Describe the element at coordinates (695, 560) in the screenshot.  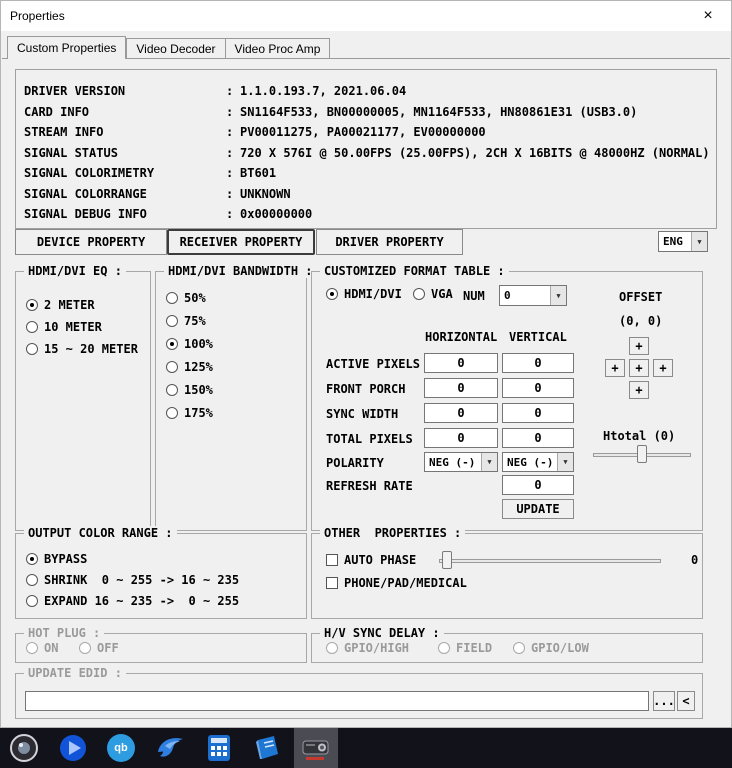
I see `auto-phase-value: 0` at that location.